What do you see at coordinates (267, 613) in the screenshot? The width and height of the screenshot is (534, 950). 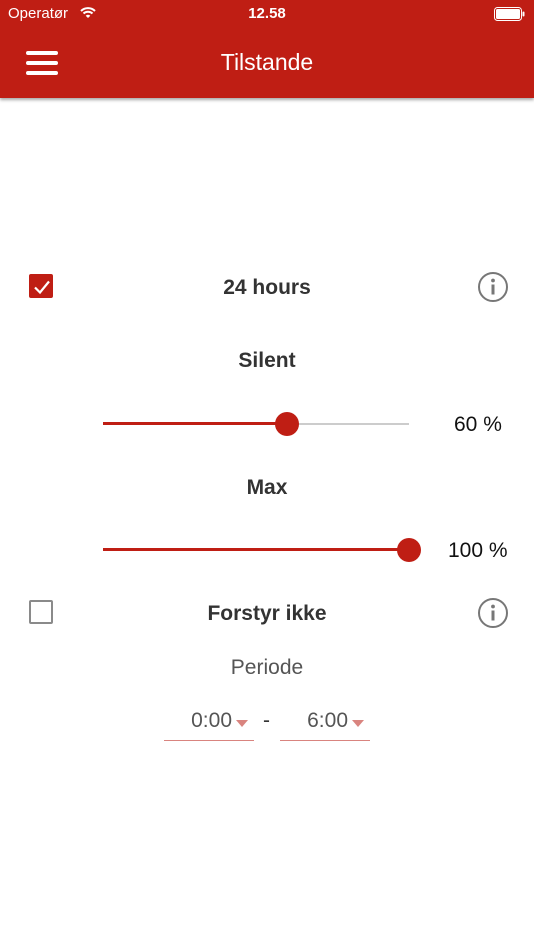 I see `mode-forstyr-ikke-label: Forstyr ikke` at bounding box center [267, 613].